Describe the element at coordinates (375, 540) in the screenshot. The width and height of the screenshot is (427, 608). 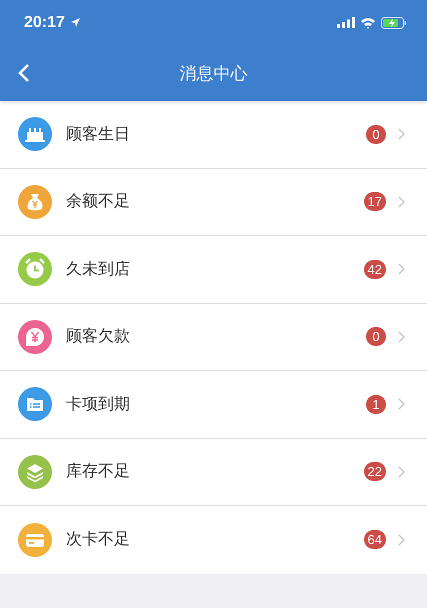
I see `count-badge: 64` at that location.